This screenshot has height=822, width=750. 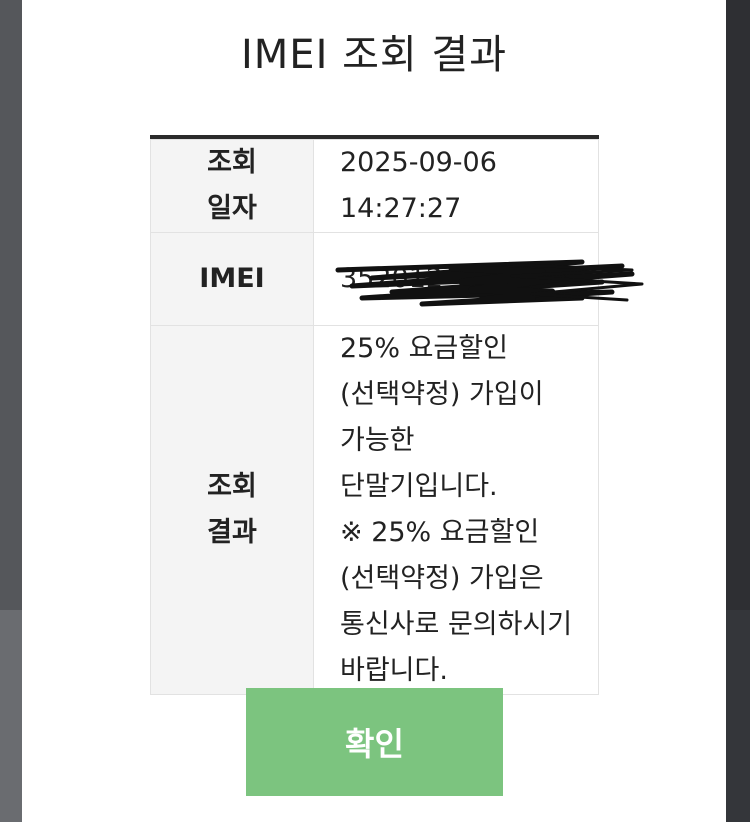 I want to click on table-row: IMEI 352012, so click(x=397, y=279).